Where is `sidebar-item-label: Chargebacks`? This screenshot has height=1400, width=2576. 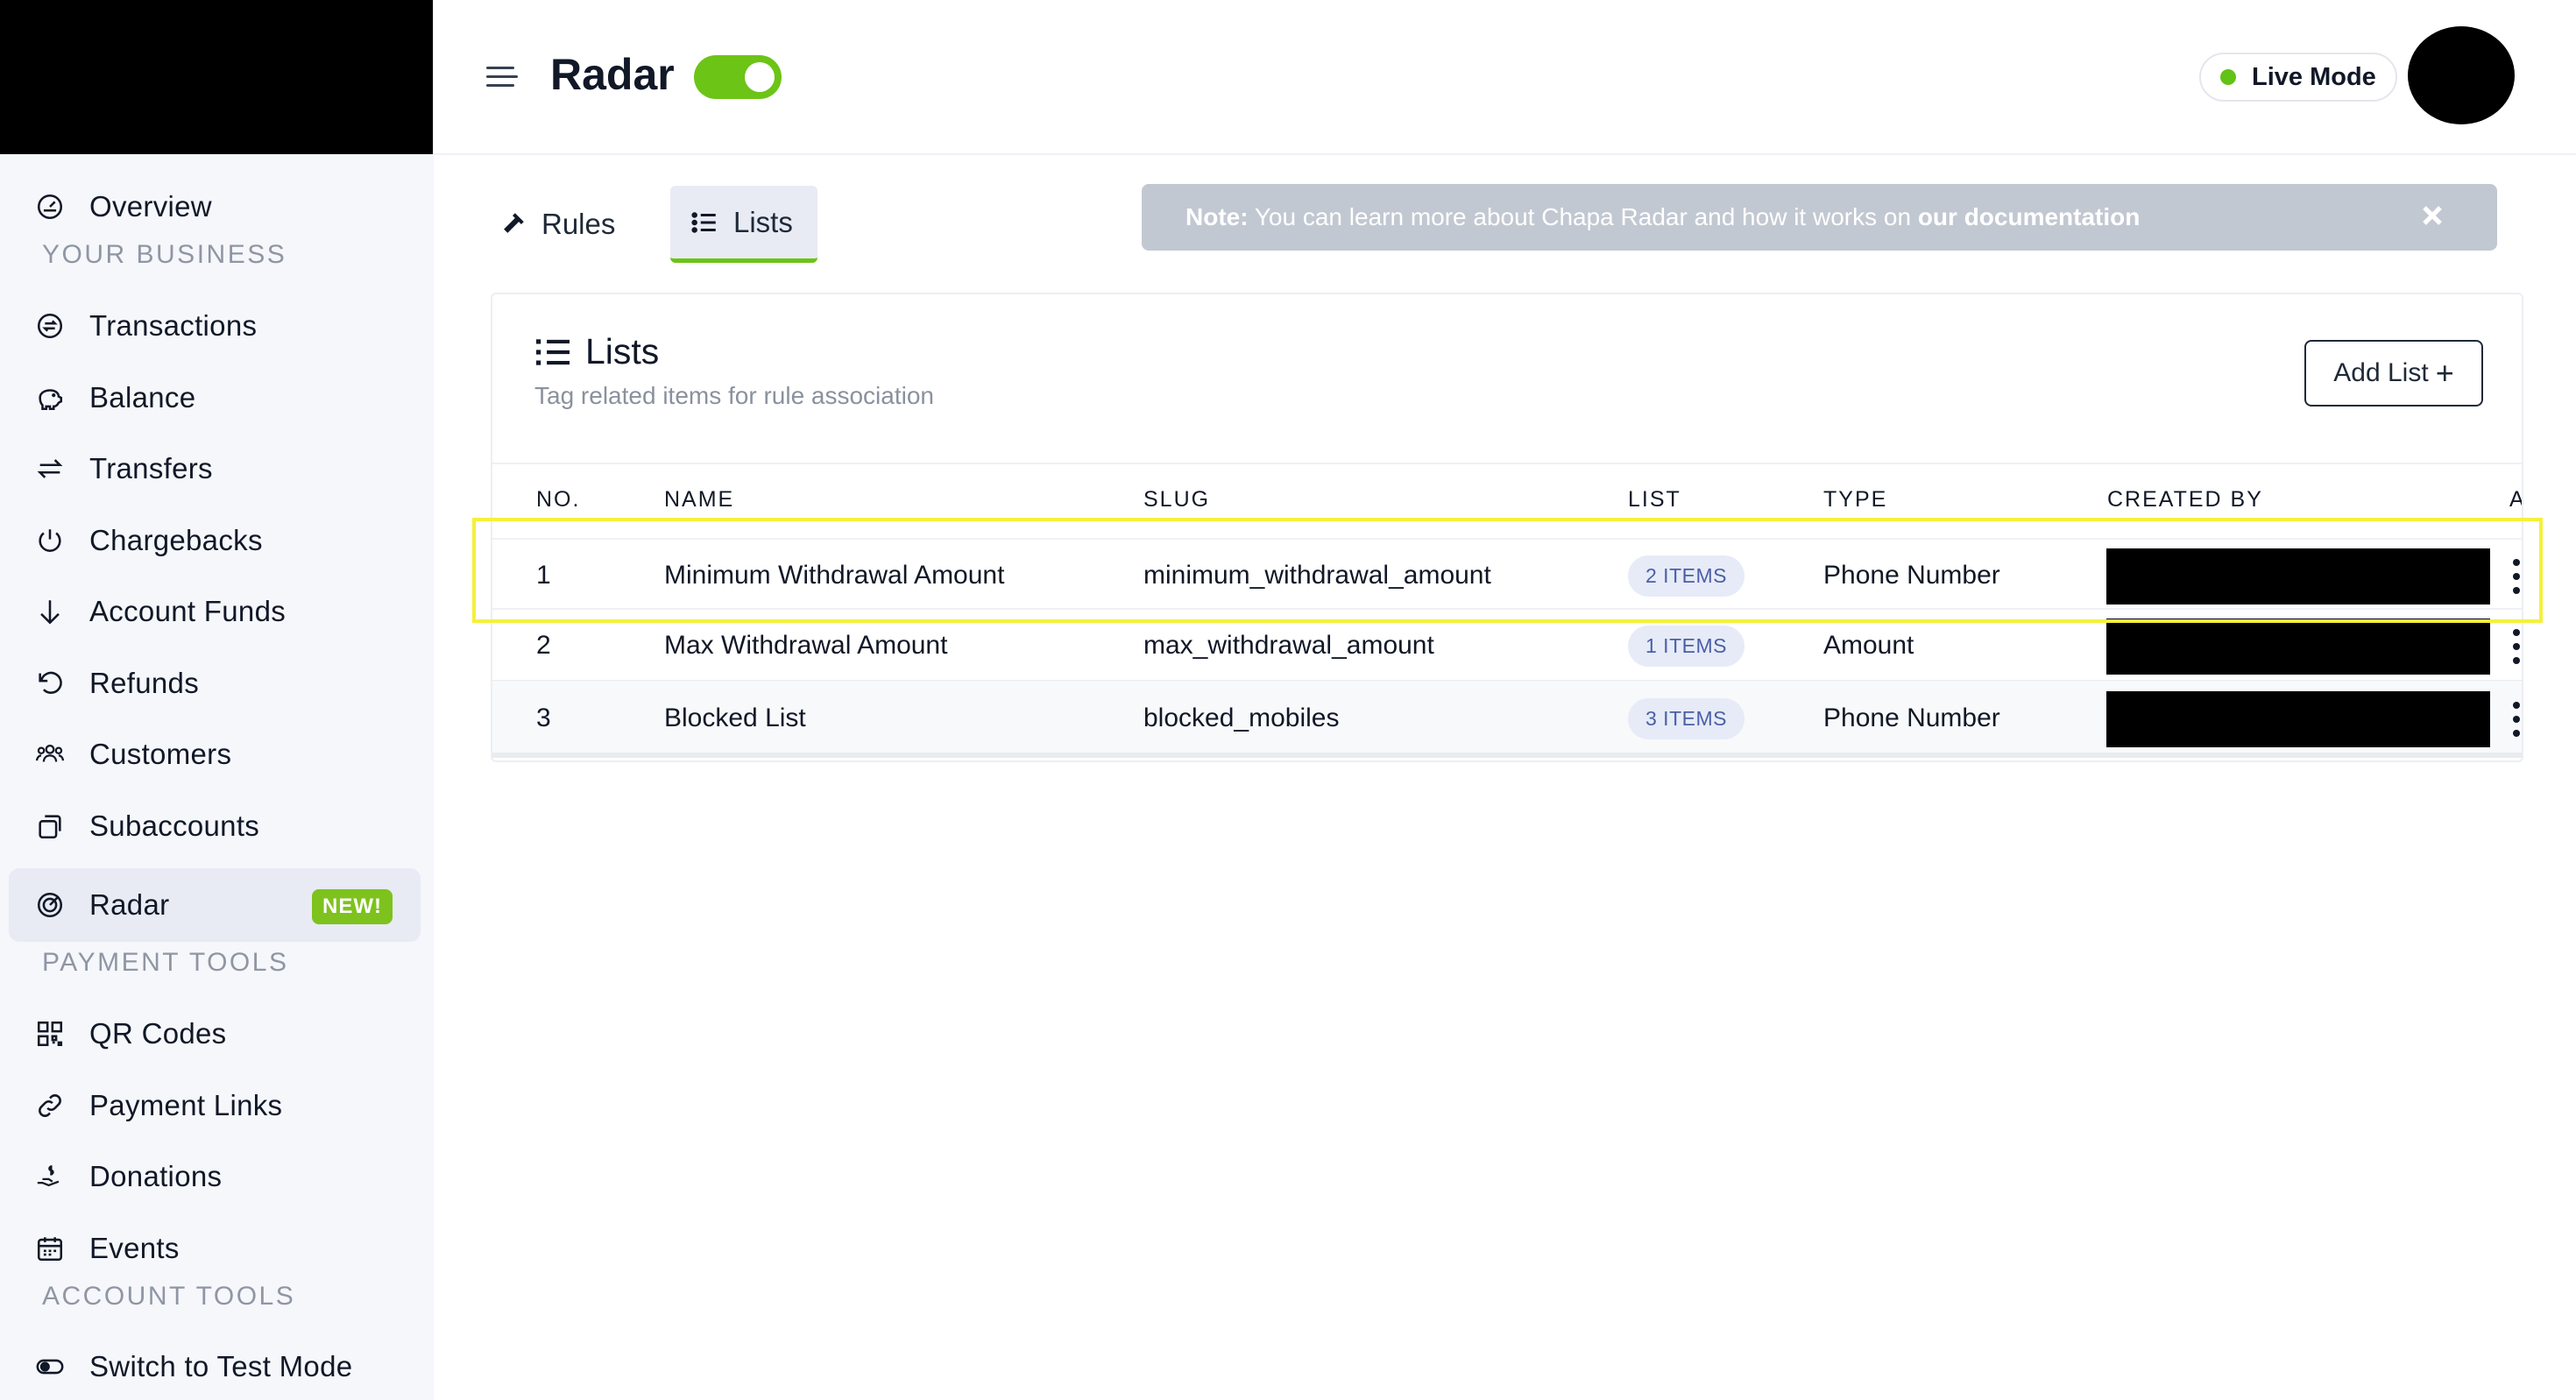
sidebar-item-label: Chargebacks is located at coordinates (176, 540).